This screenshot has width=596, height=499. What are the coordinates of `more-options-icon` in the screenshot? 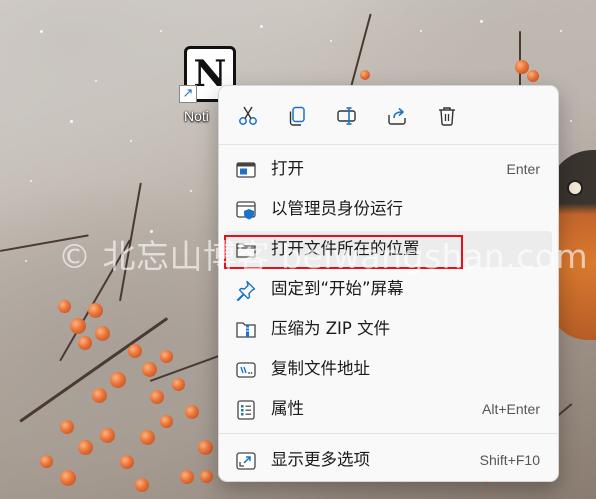 It's located at (246, 461).